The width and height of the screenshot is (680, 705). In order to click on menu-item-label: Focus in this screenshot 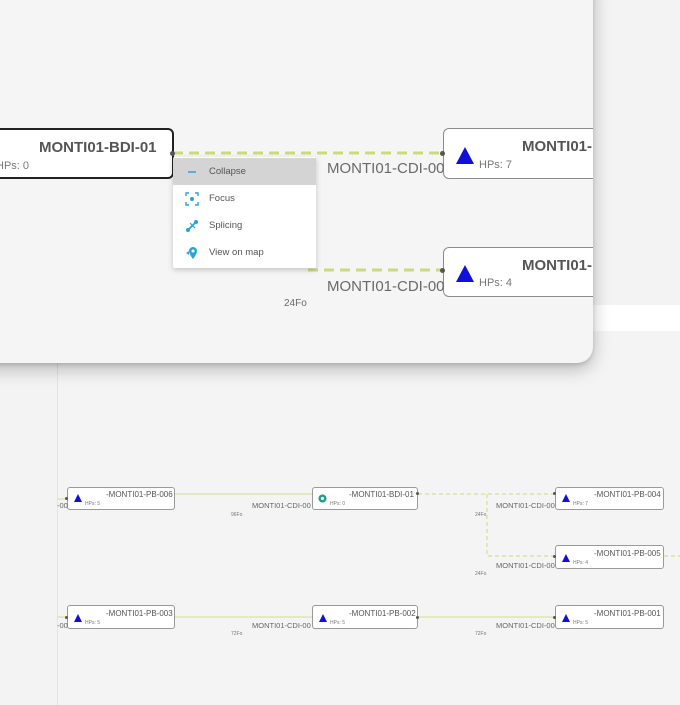, I will do `click(222, 198)`.